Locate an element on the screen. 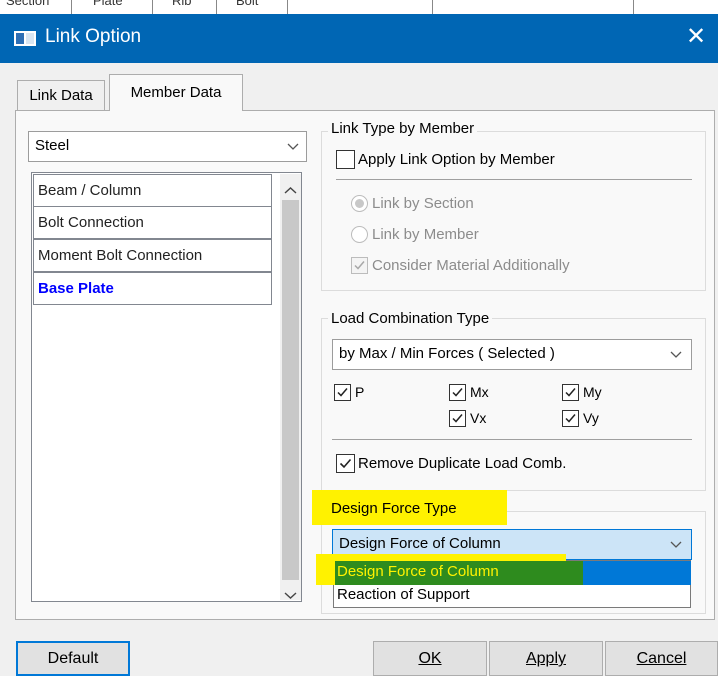  default-button: Default is located at coordinates (73, 658).